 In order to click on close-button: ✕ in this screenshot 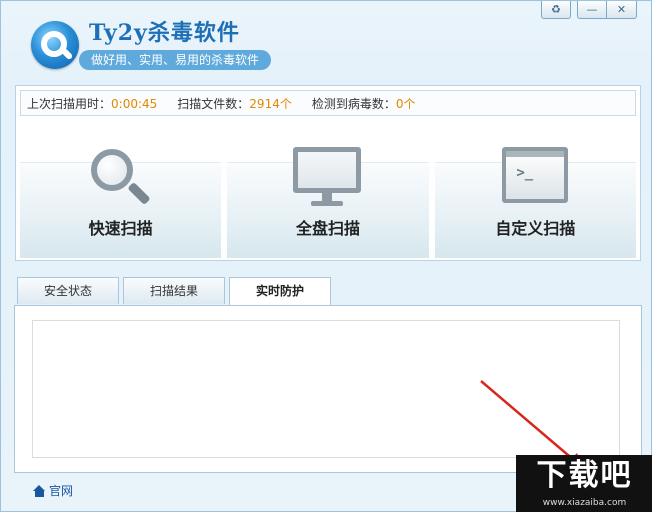, I will do `click(622, 10)`.